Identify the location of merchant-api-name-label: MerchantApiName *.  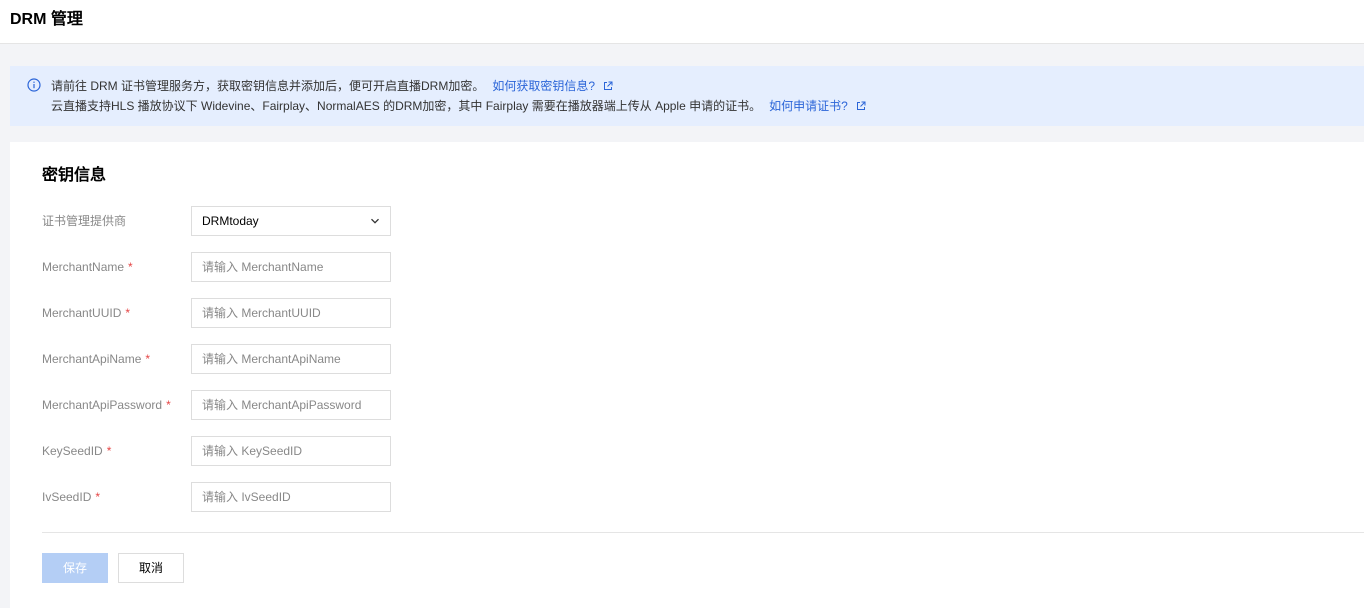
(96, 359).